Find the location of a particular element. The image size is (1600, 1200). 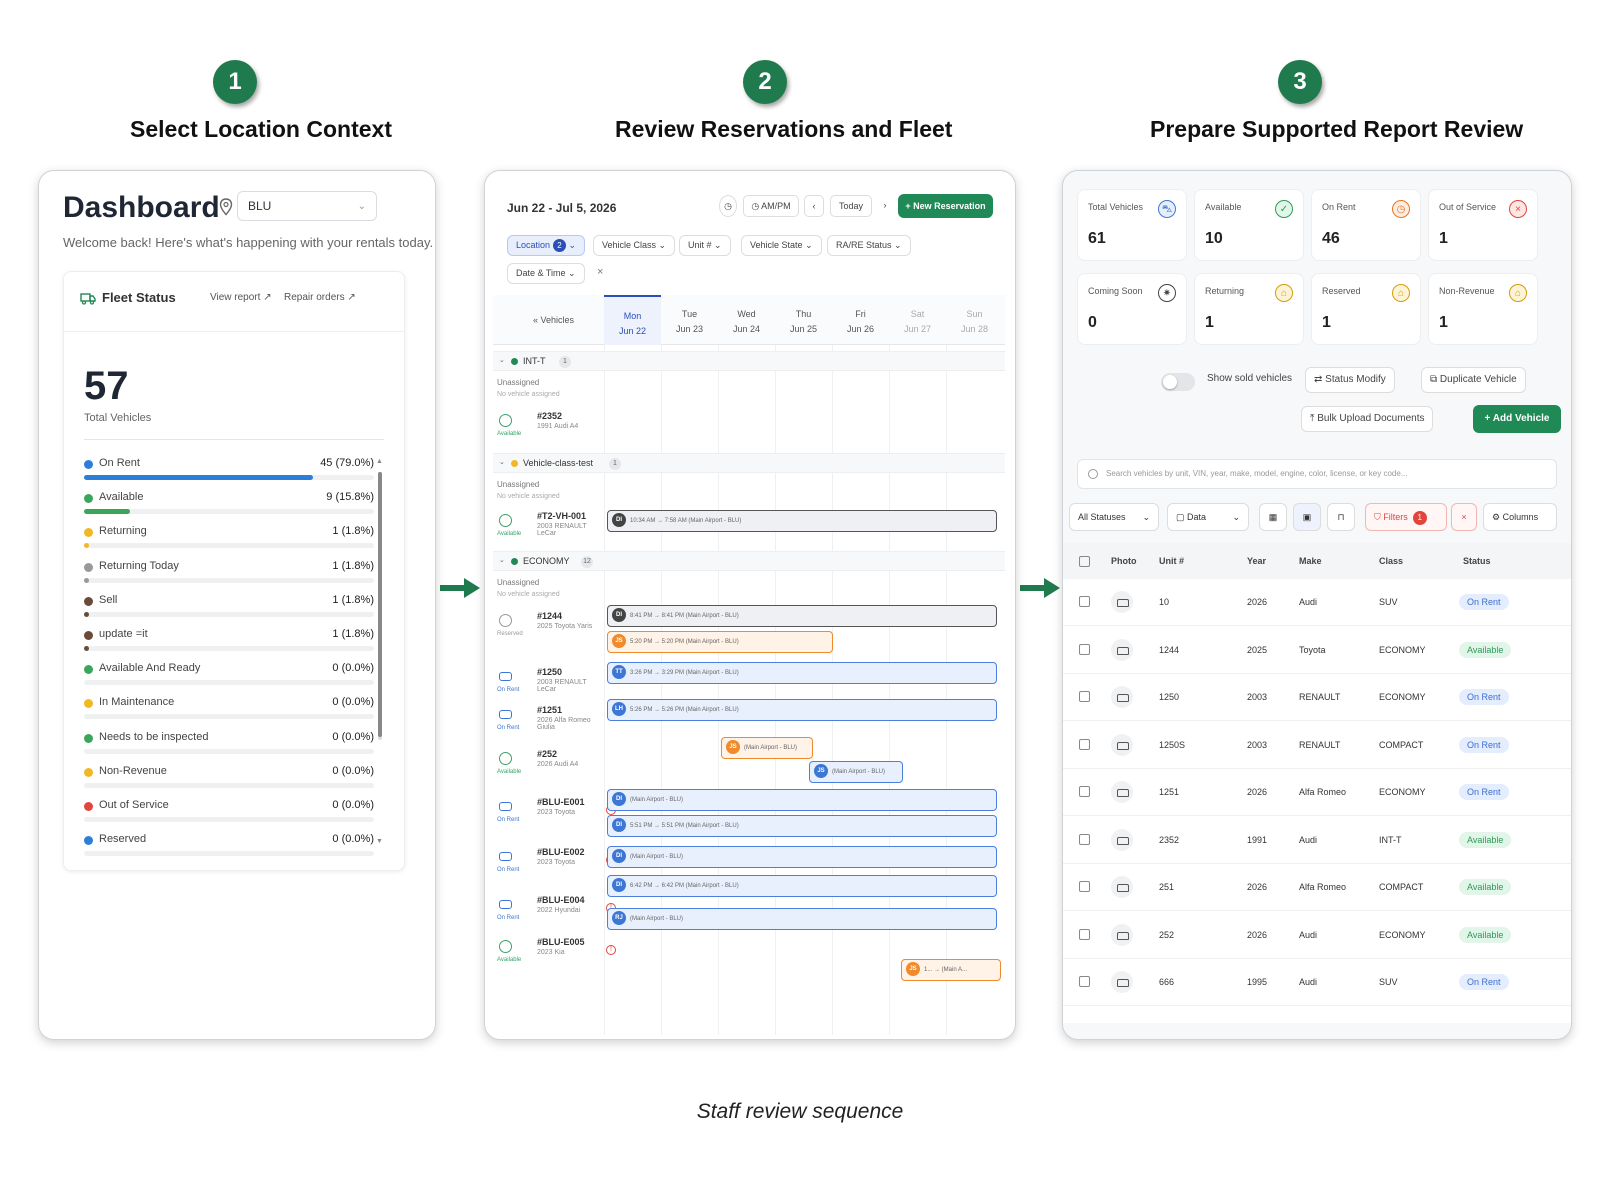

next-button: › is located at coordinates (885, 206).